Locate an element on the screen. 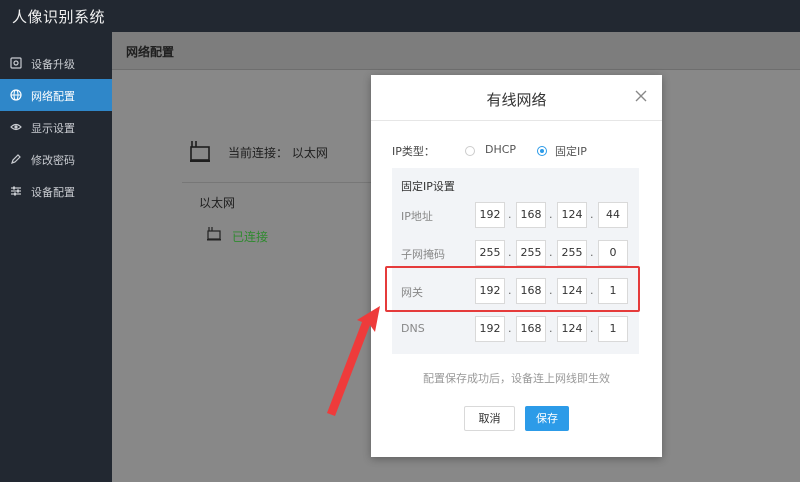 Image resolution: width=800 pixels, height=482 pixels. upgrade-icon is located at coordinates (16, 63).